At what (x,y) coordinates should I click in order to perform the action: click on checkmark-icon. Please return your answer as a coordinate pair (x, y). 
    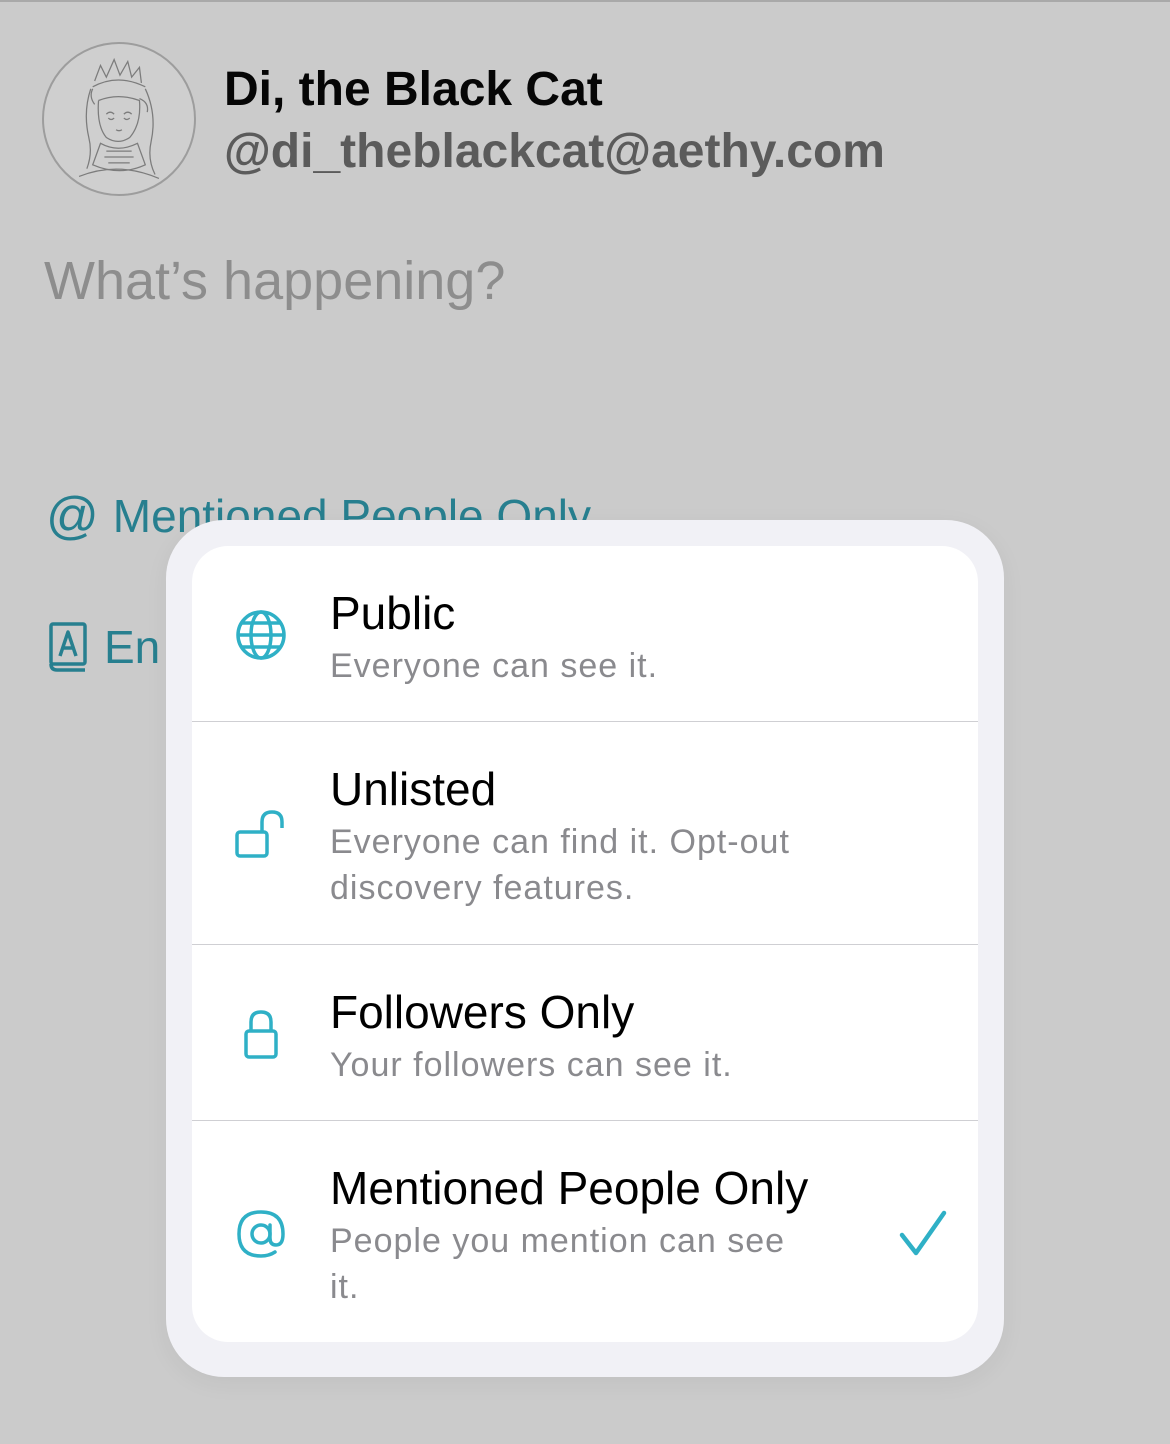
    Looking at the image, I should click on (923, 1234).